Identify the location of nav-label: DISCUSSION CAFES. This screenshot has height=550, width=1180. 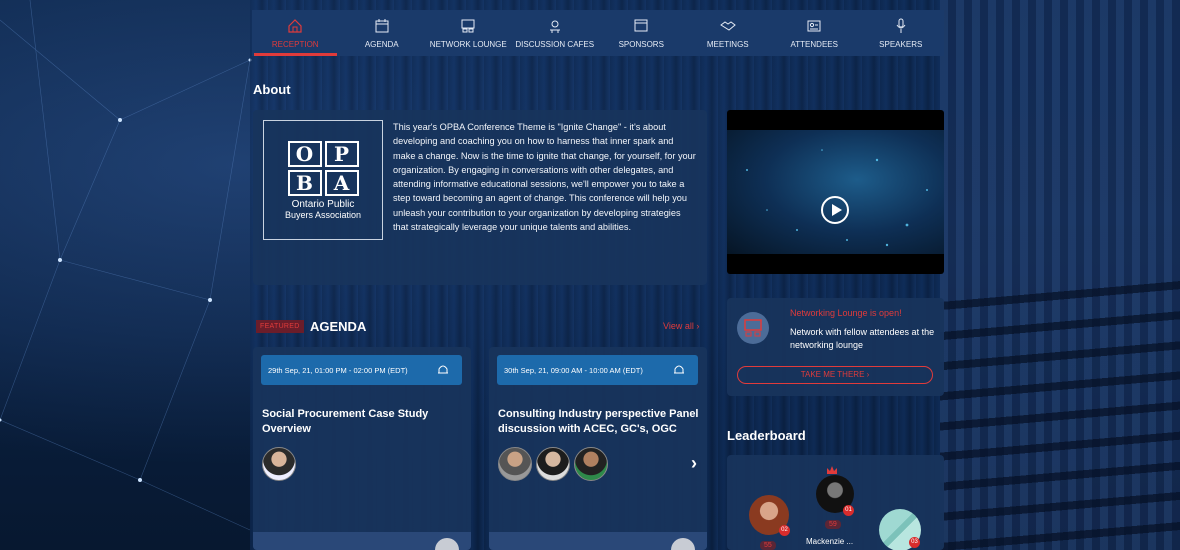
(555, 44).